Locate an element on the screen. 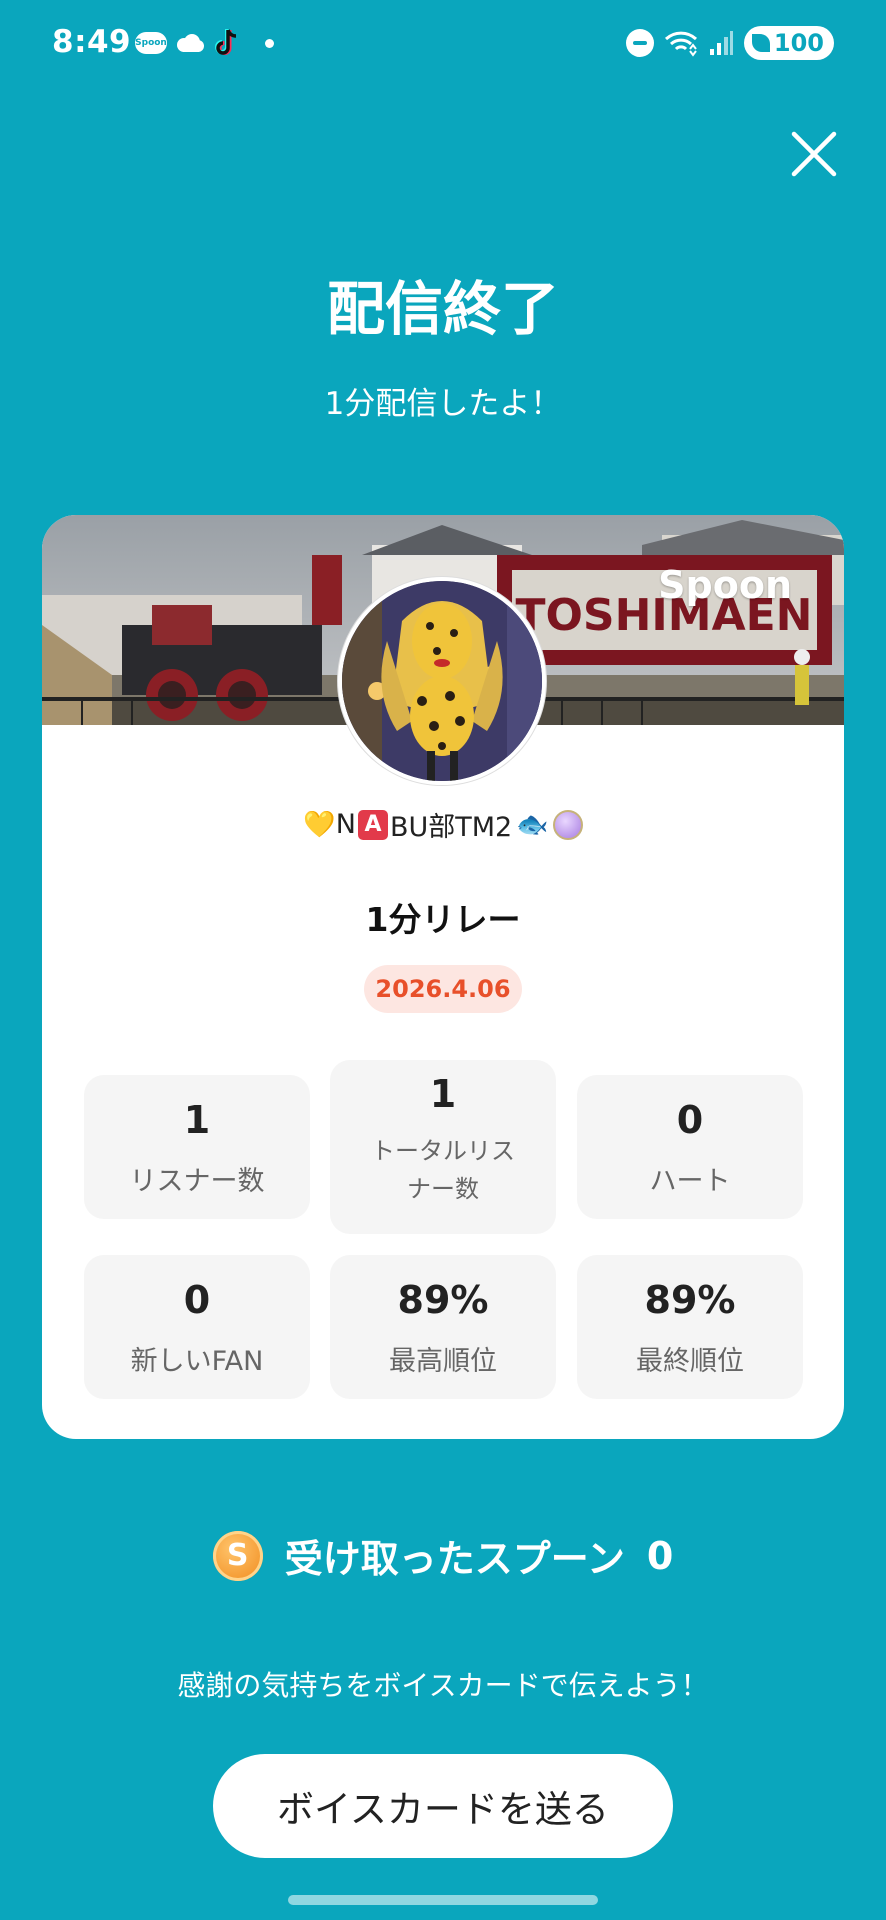 The height and width of the screenshot is (1920, 886). notification-icons: Spoon is located at coordinates (204, 43).